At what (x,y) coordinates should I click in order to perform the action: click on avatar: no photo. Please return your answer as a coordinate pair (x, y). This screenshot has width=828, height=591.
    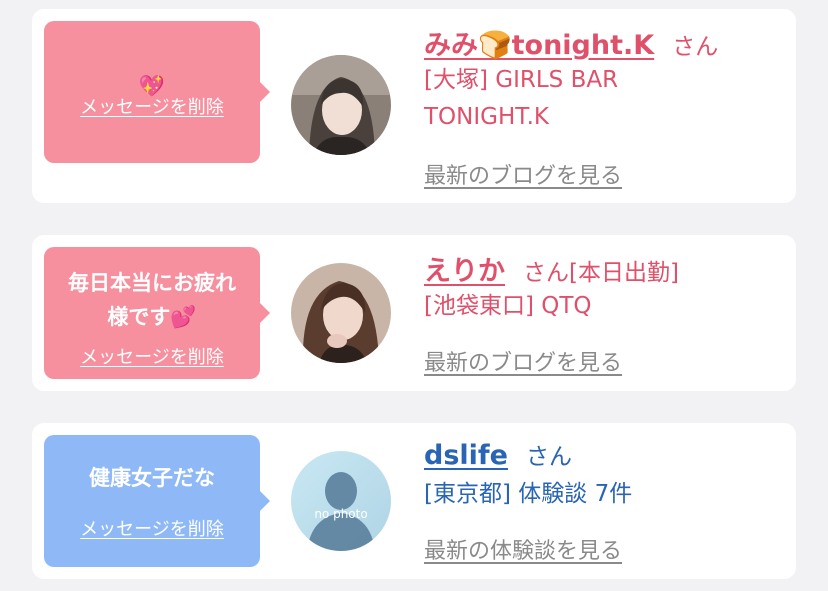
    Looking at the image, I should click on (341, 501).